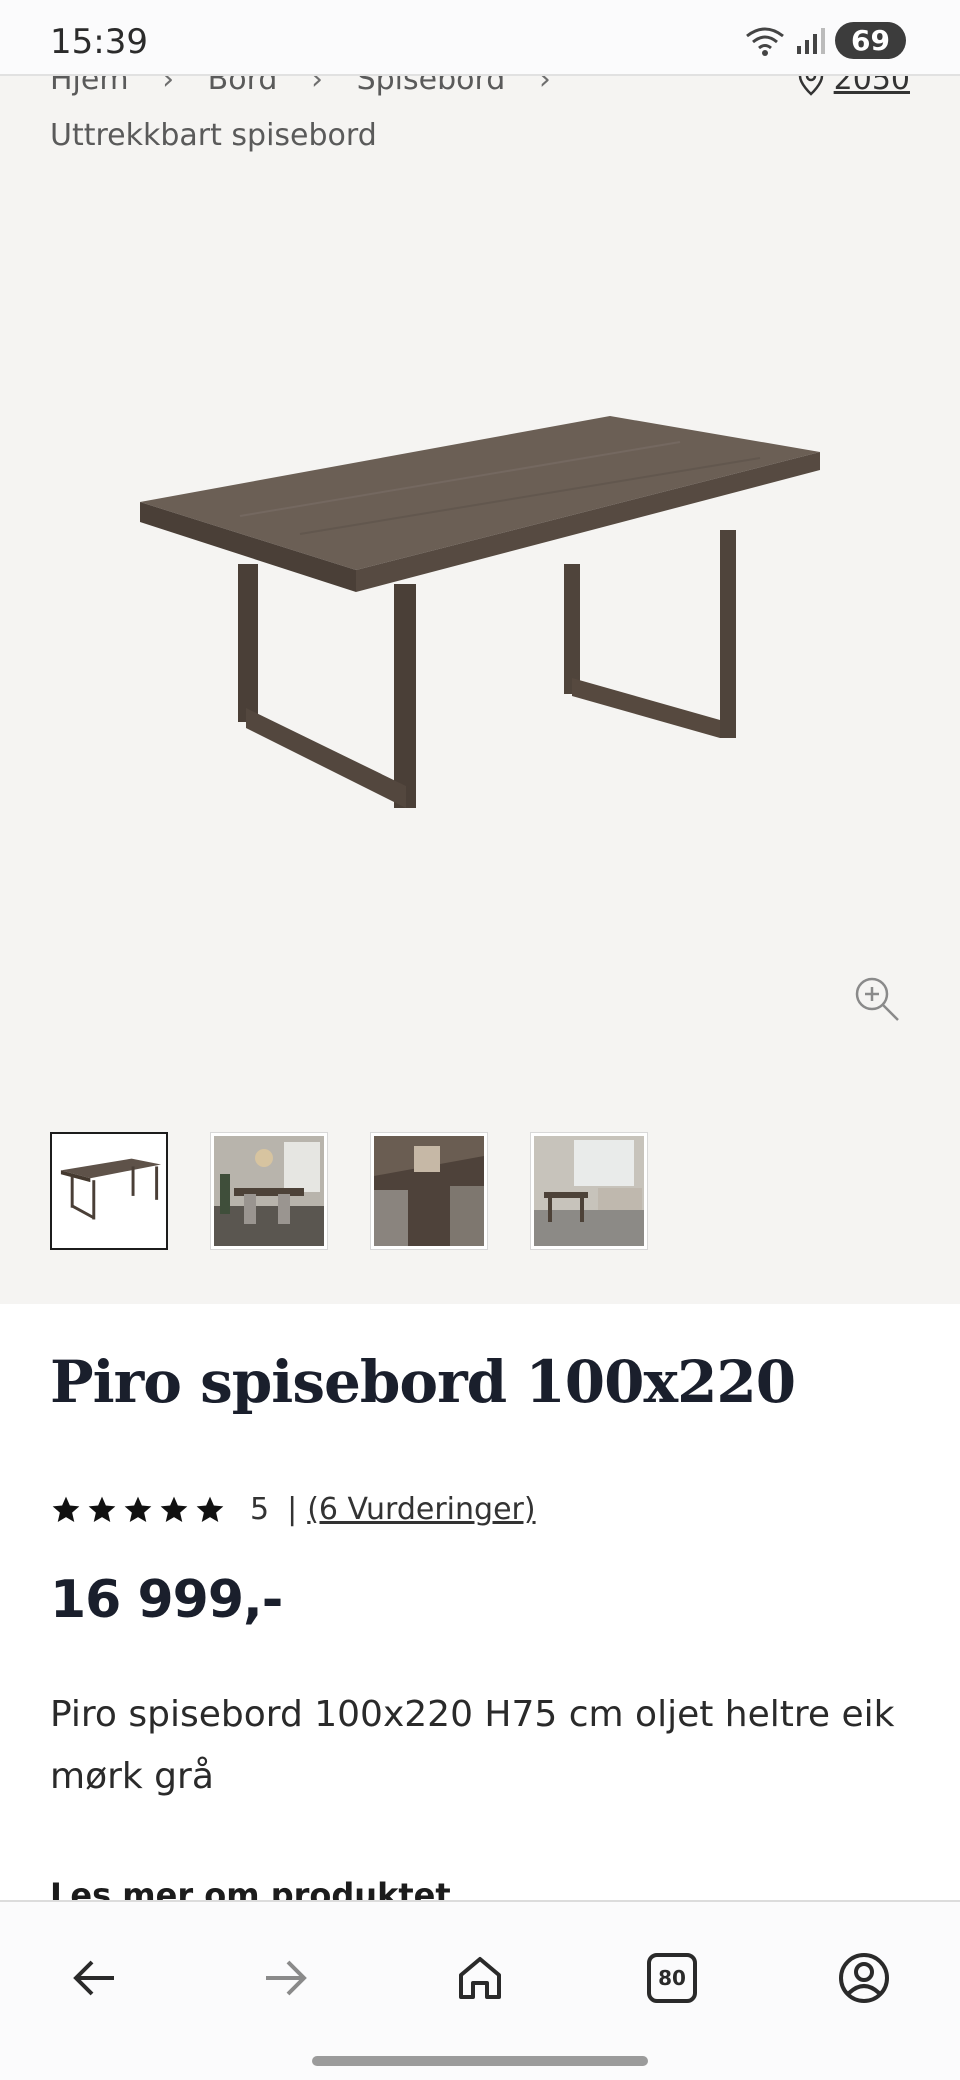 This screenshot has width=960, height=2080. I want to click on back-button, so click(94, 1978).